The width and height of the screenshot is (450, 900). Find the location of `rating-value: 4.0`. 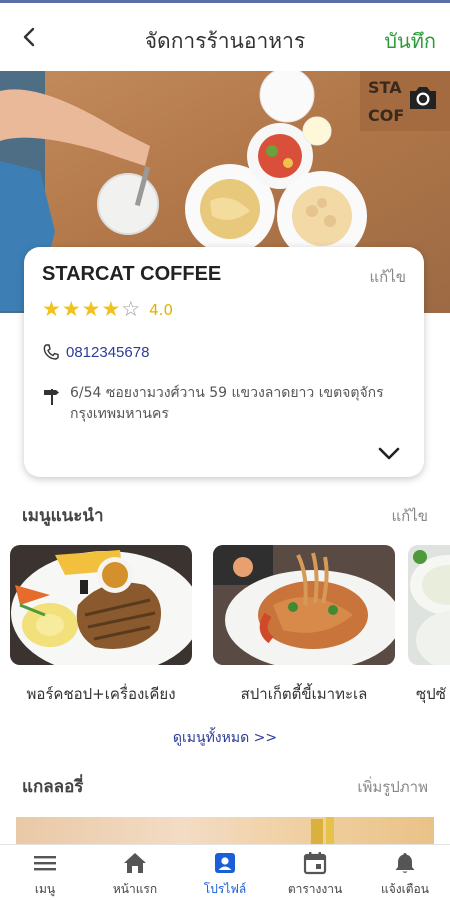

rating-value: 4.0 is located at coordinates (161, 309).